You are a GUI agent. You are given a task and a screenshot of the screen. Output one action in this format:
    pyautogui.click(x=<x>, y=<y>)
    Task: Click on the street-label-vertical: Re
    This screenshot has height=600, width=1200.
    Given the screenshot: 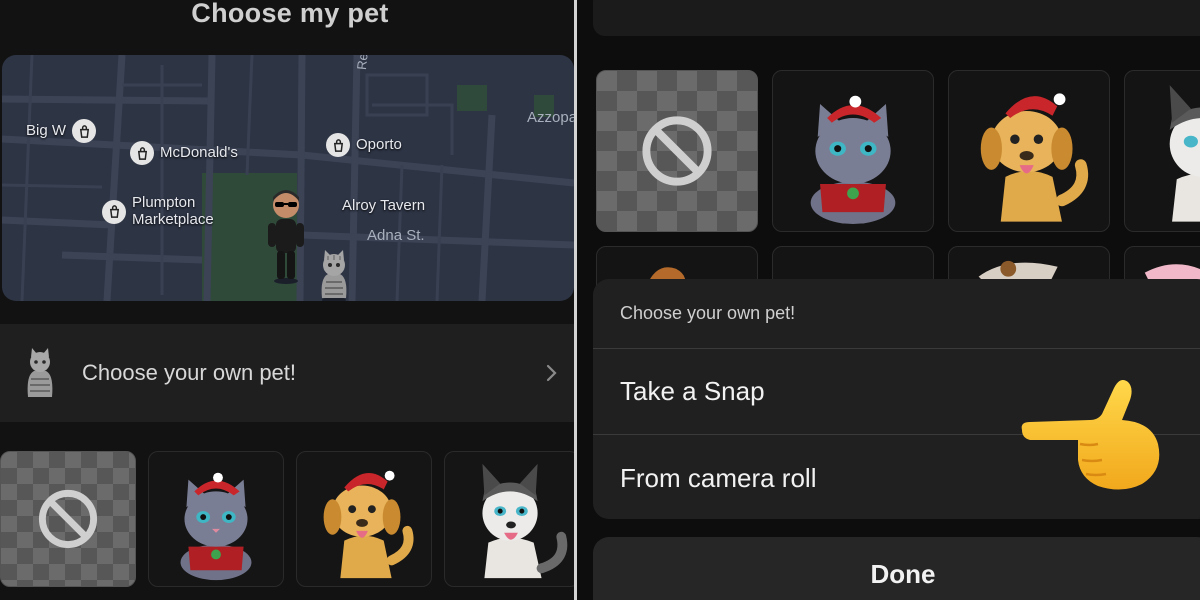 What is the action you would take?
    pyautogui.click(x=362, y=63)
    